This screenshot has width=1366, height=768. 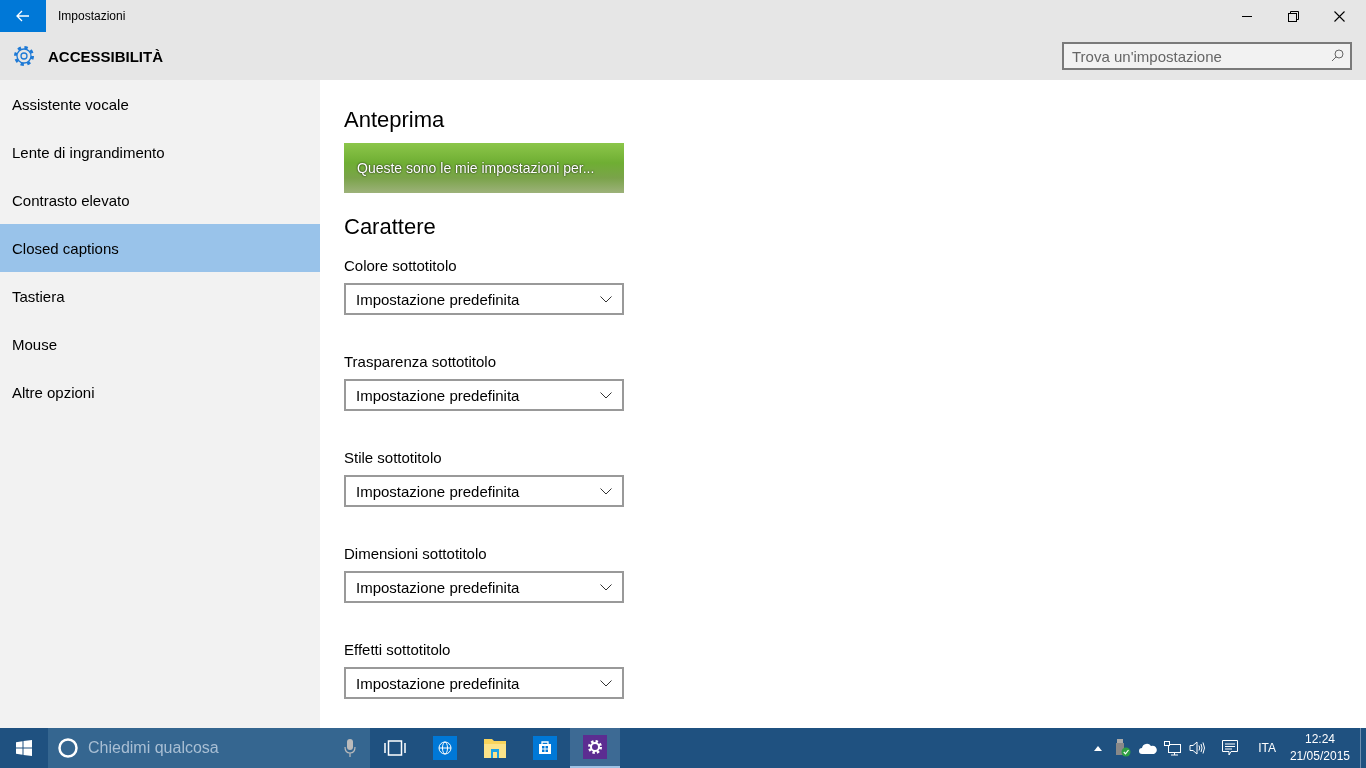 What do you see at coordinates (160, 200) in the screenshot?
I see `sidebar-item: Contrasto elevato` at bounding box center [160, 200].